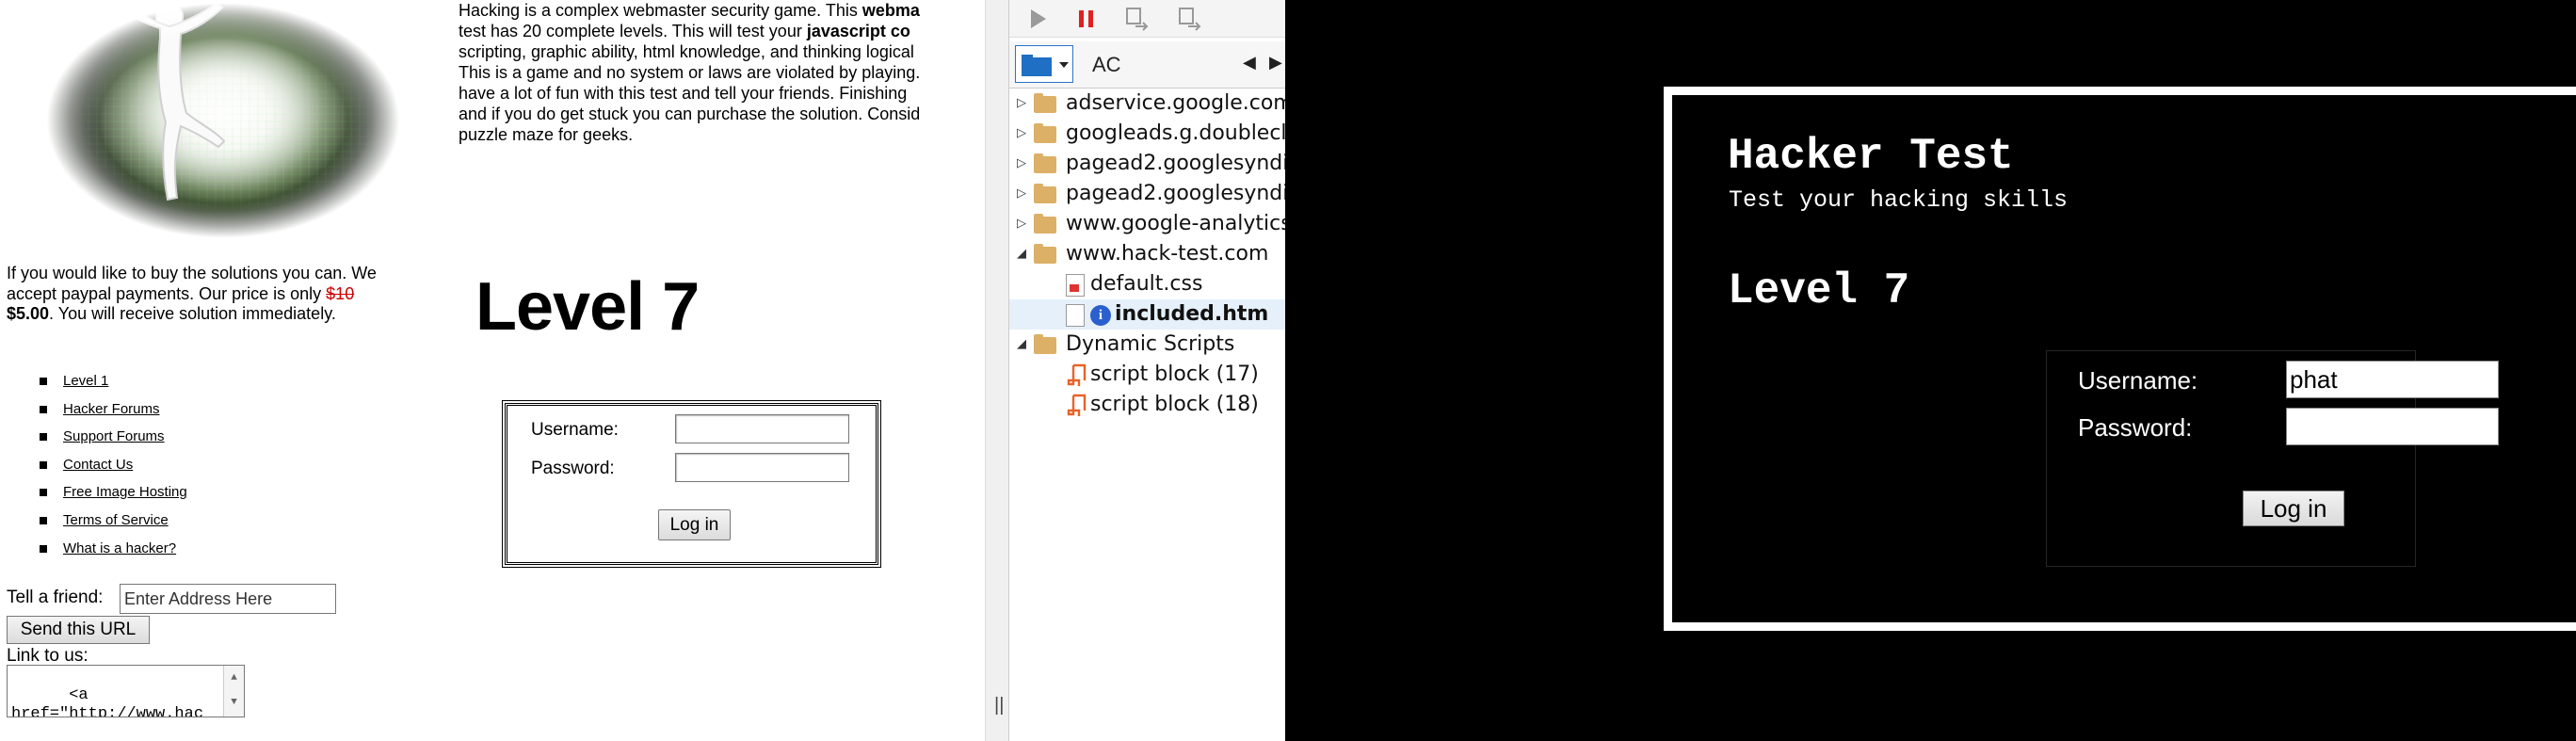  Describe the element at coordinates (1075, 285) in the screenshot. I see `css-file-icon` at that location.